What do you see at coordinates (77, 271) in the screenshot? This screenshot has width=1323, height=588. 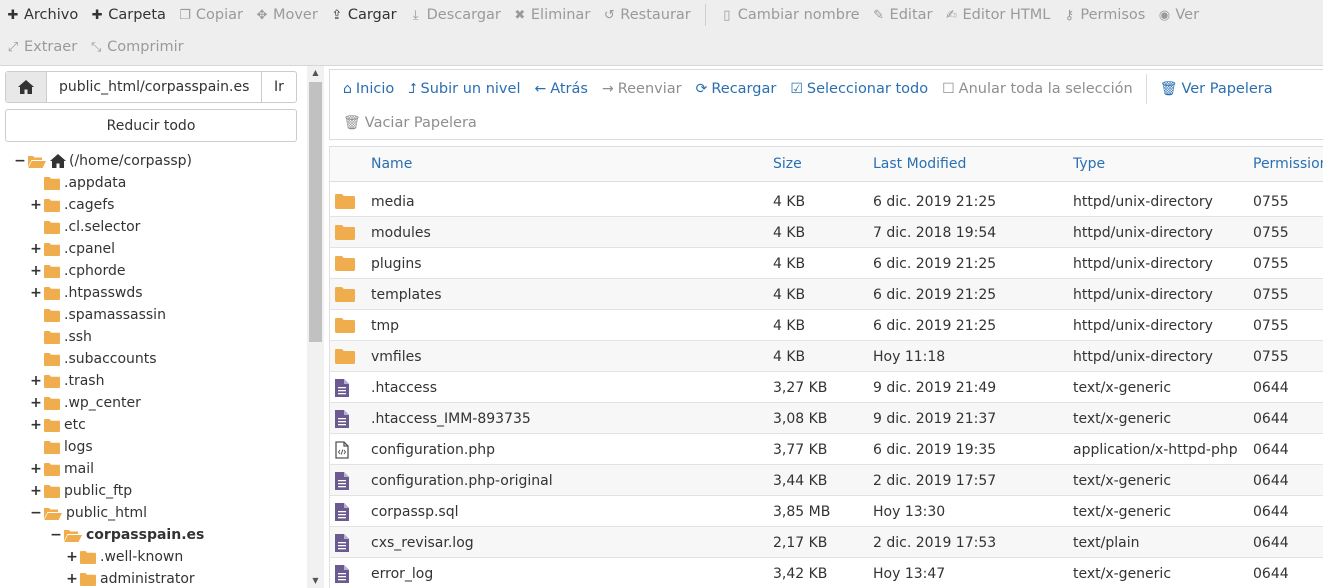 I see `tree-item: + .cphorde` at bounding box center [77, 271].